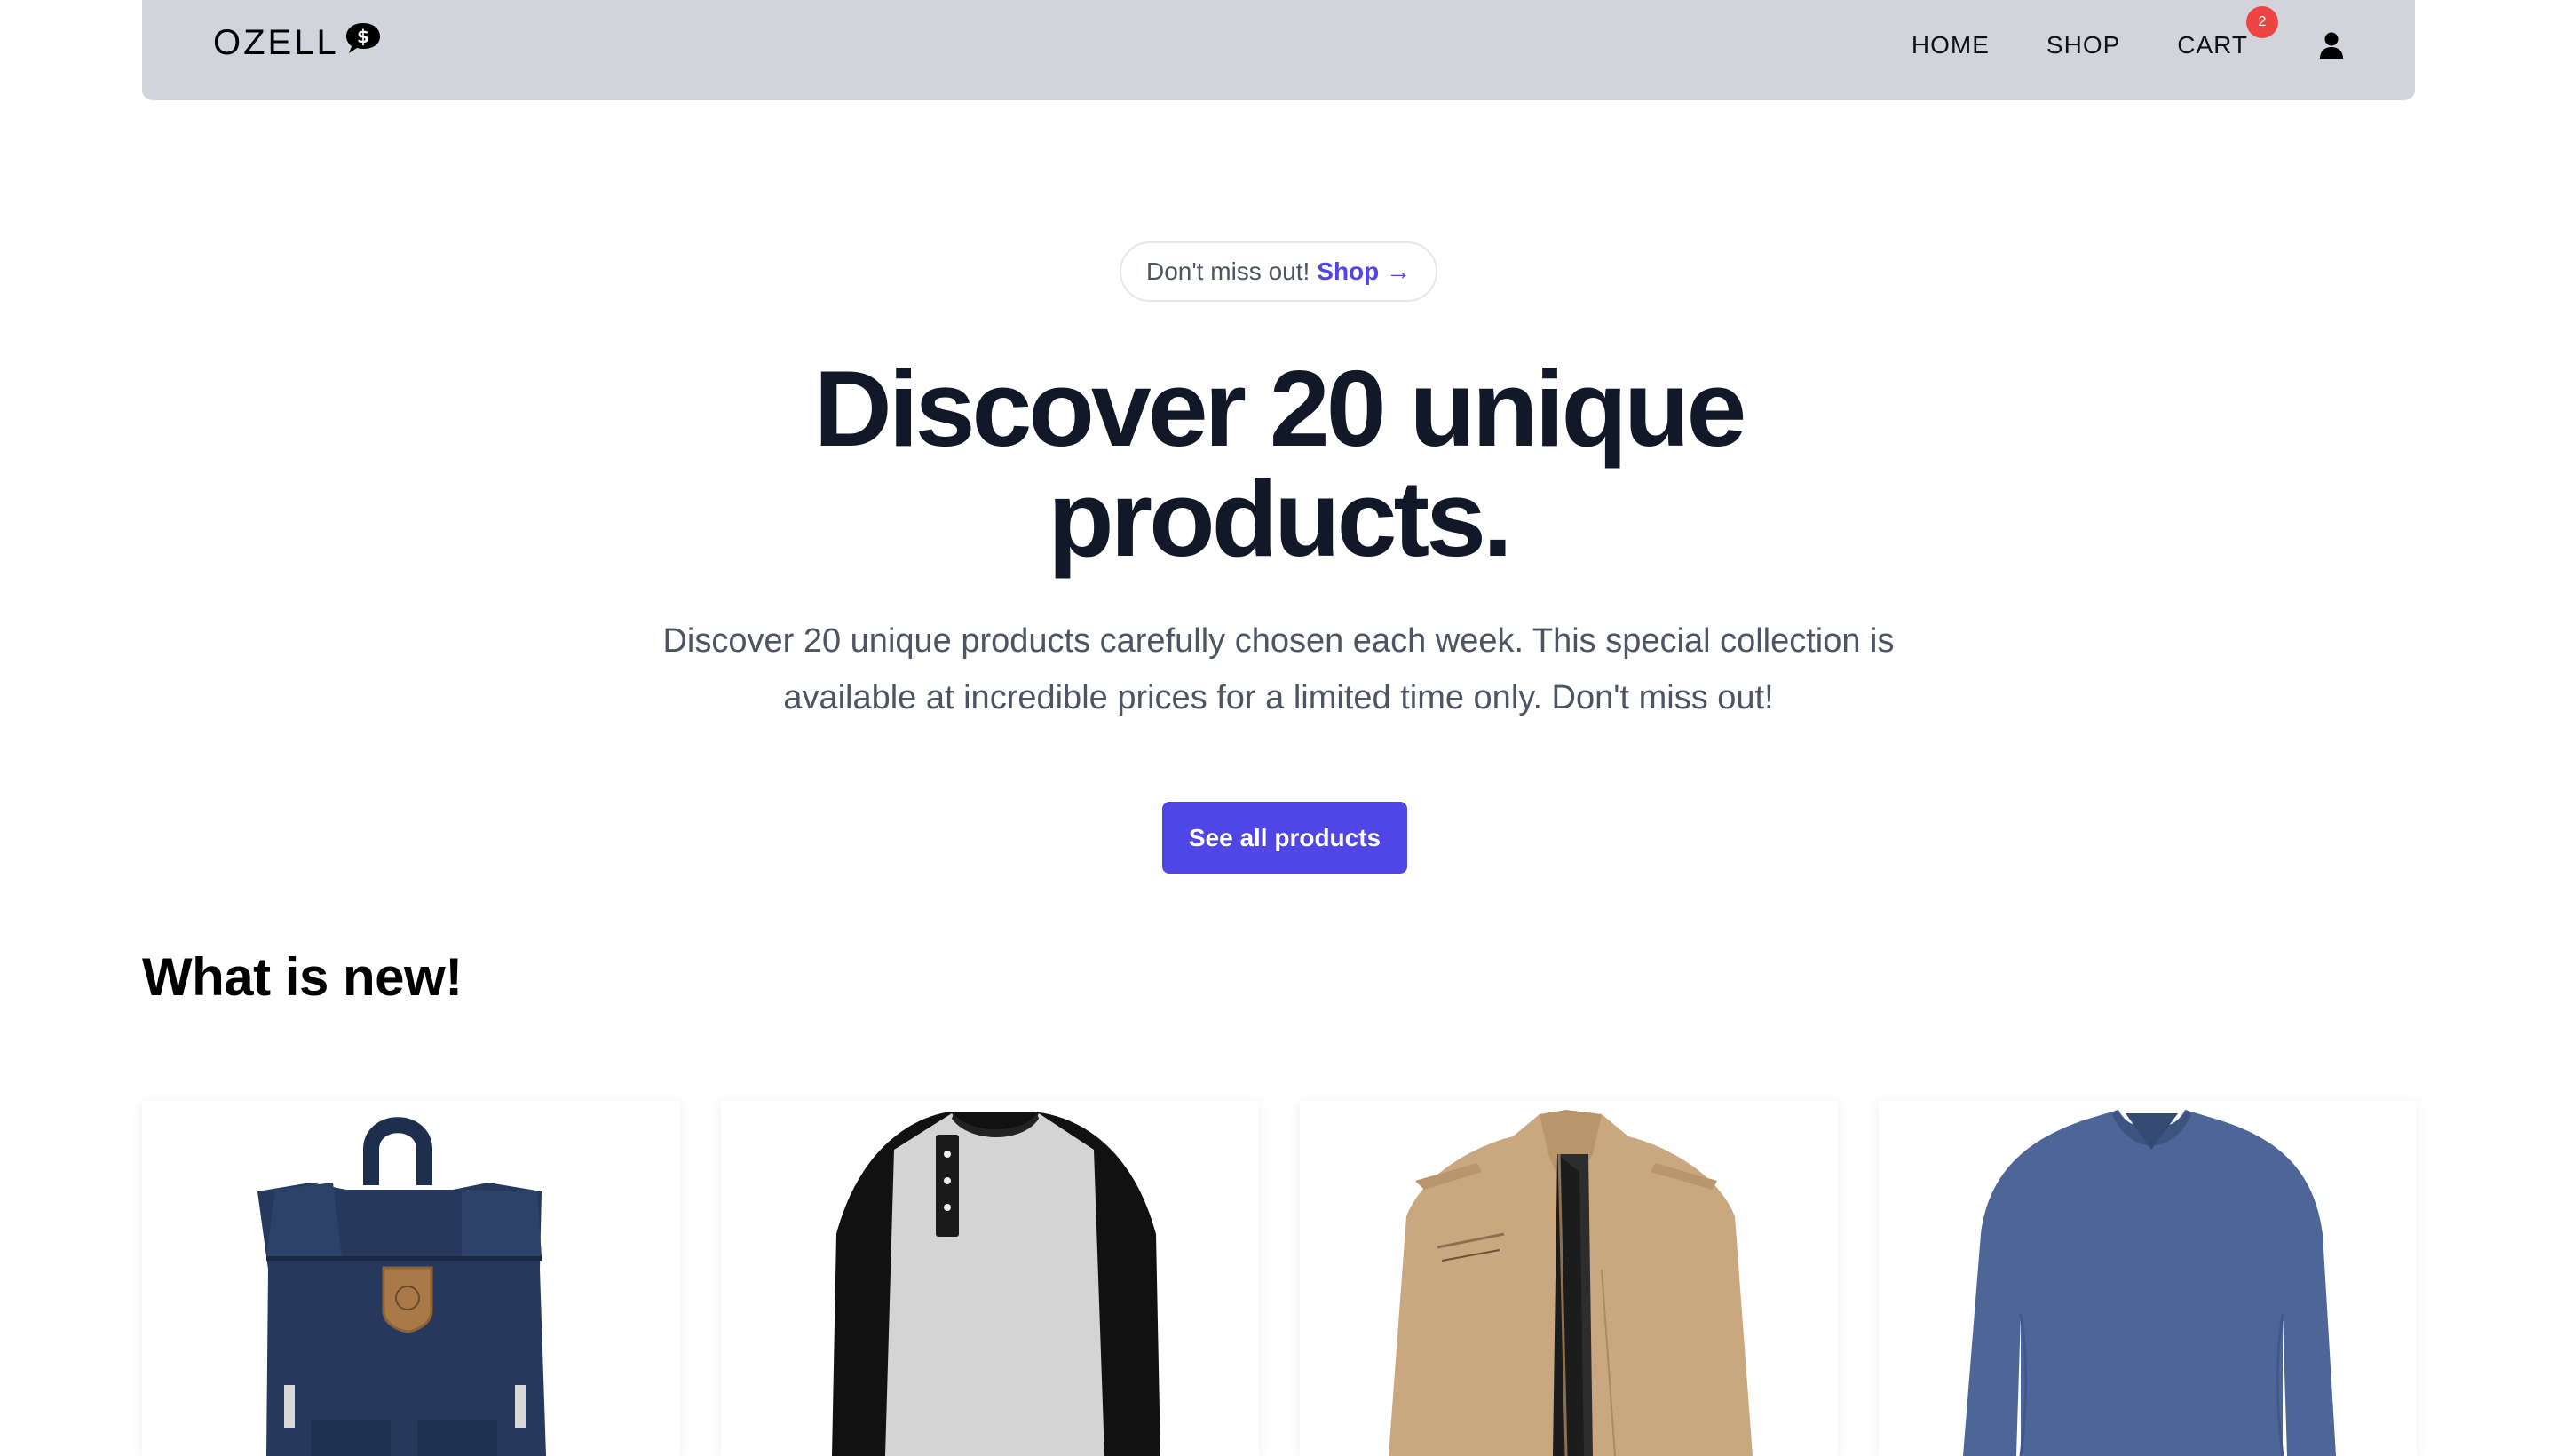 This screenshot has width=2557, height=1456. I want to click on nav-cart-link: CART 2, so click(2227, 32).